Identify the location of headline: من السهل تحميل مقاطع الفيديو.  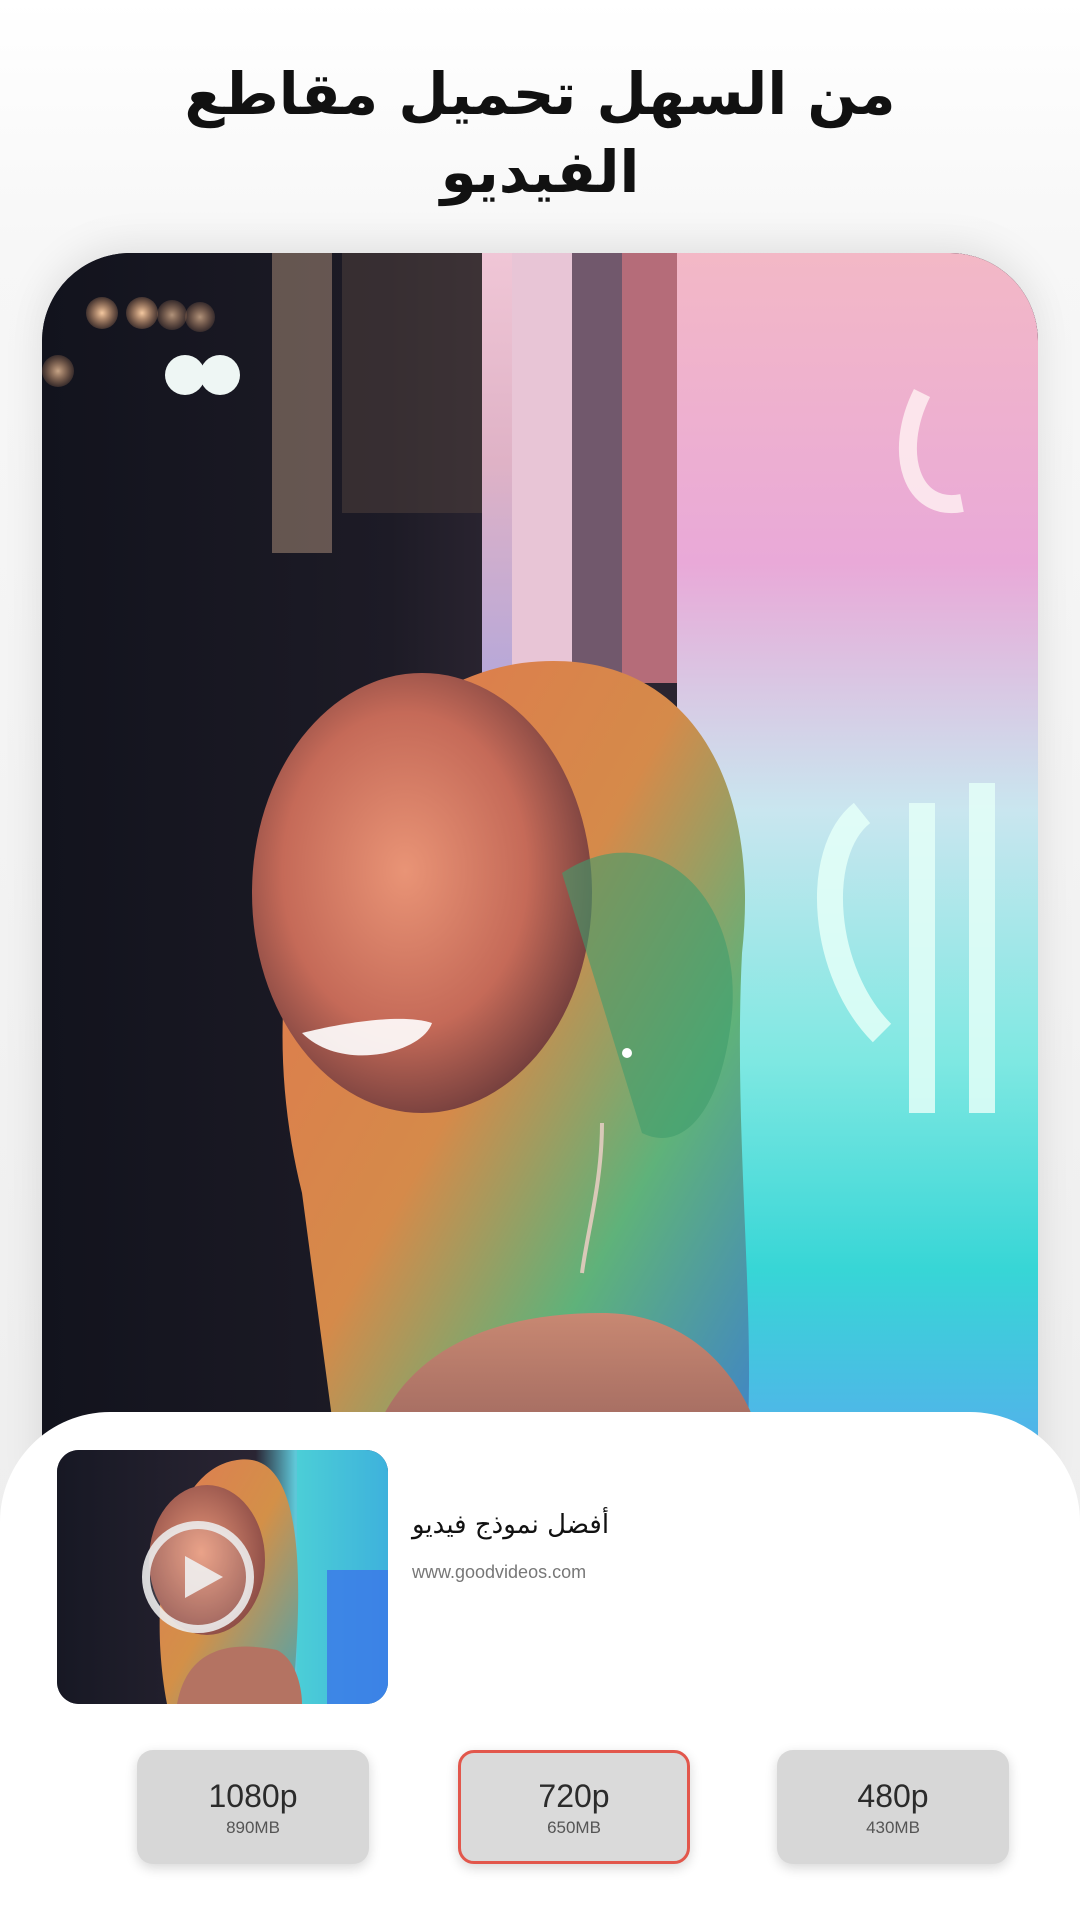
(540, 133).